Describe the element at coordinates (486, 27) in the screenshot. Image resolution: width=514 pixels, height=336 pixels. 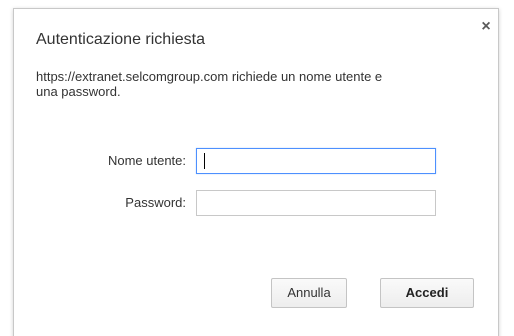
I see `close-icon: ×` at that location.